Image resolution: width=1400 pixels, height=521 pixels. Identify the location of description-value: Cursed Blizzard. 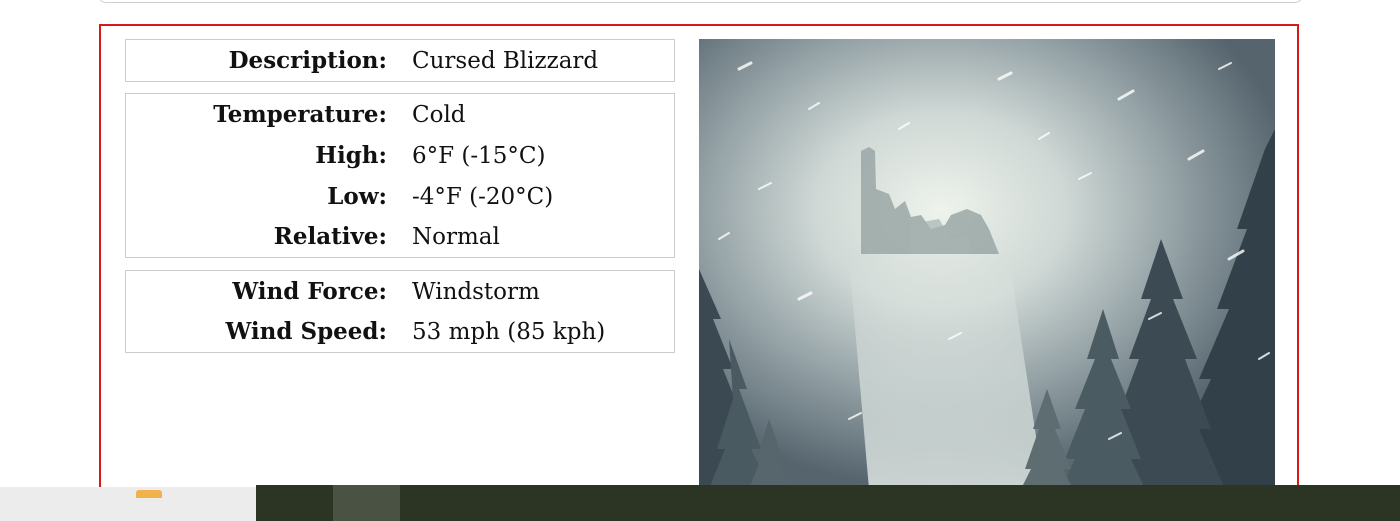
(505, 61).